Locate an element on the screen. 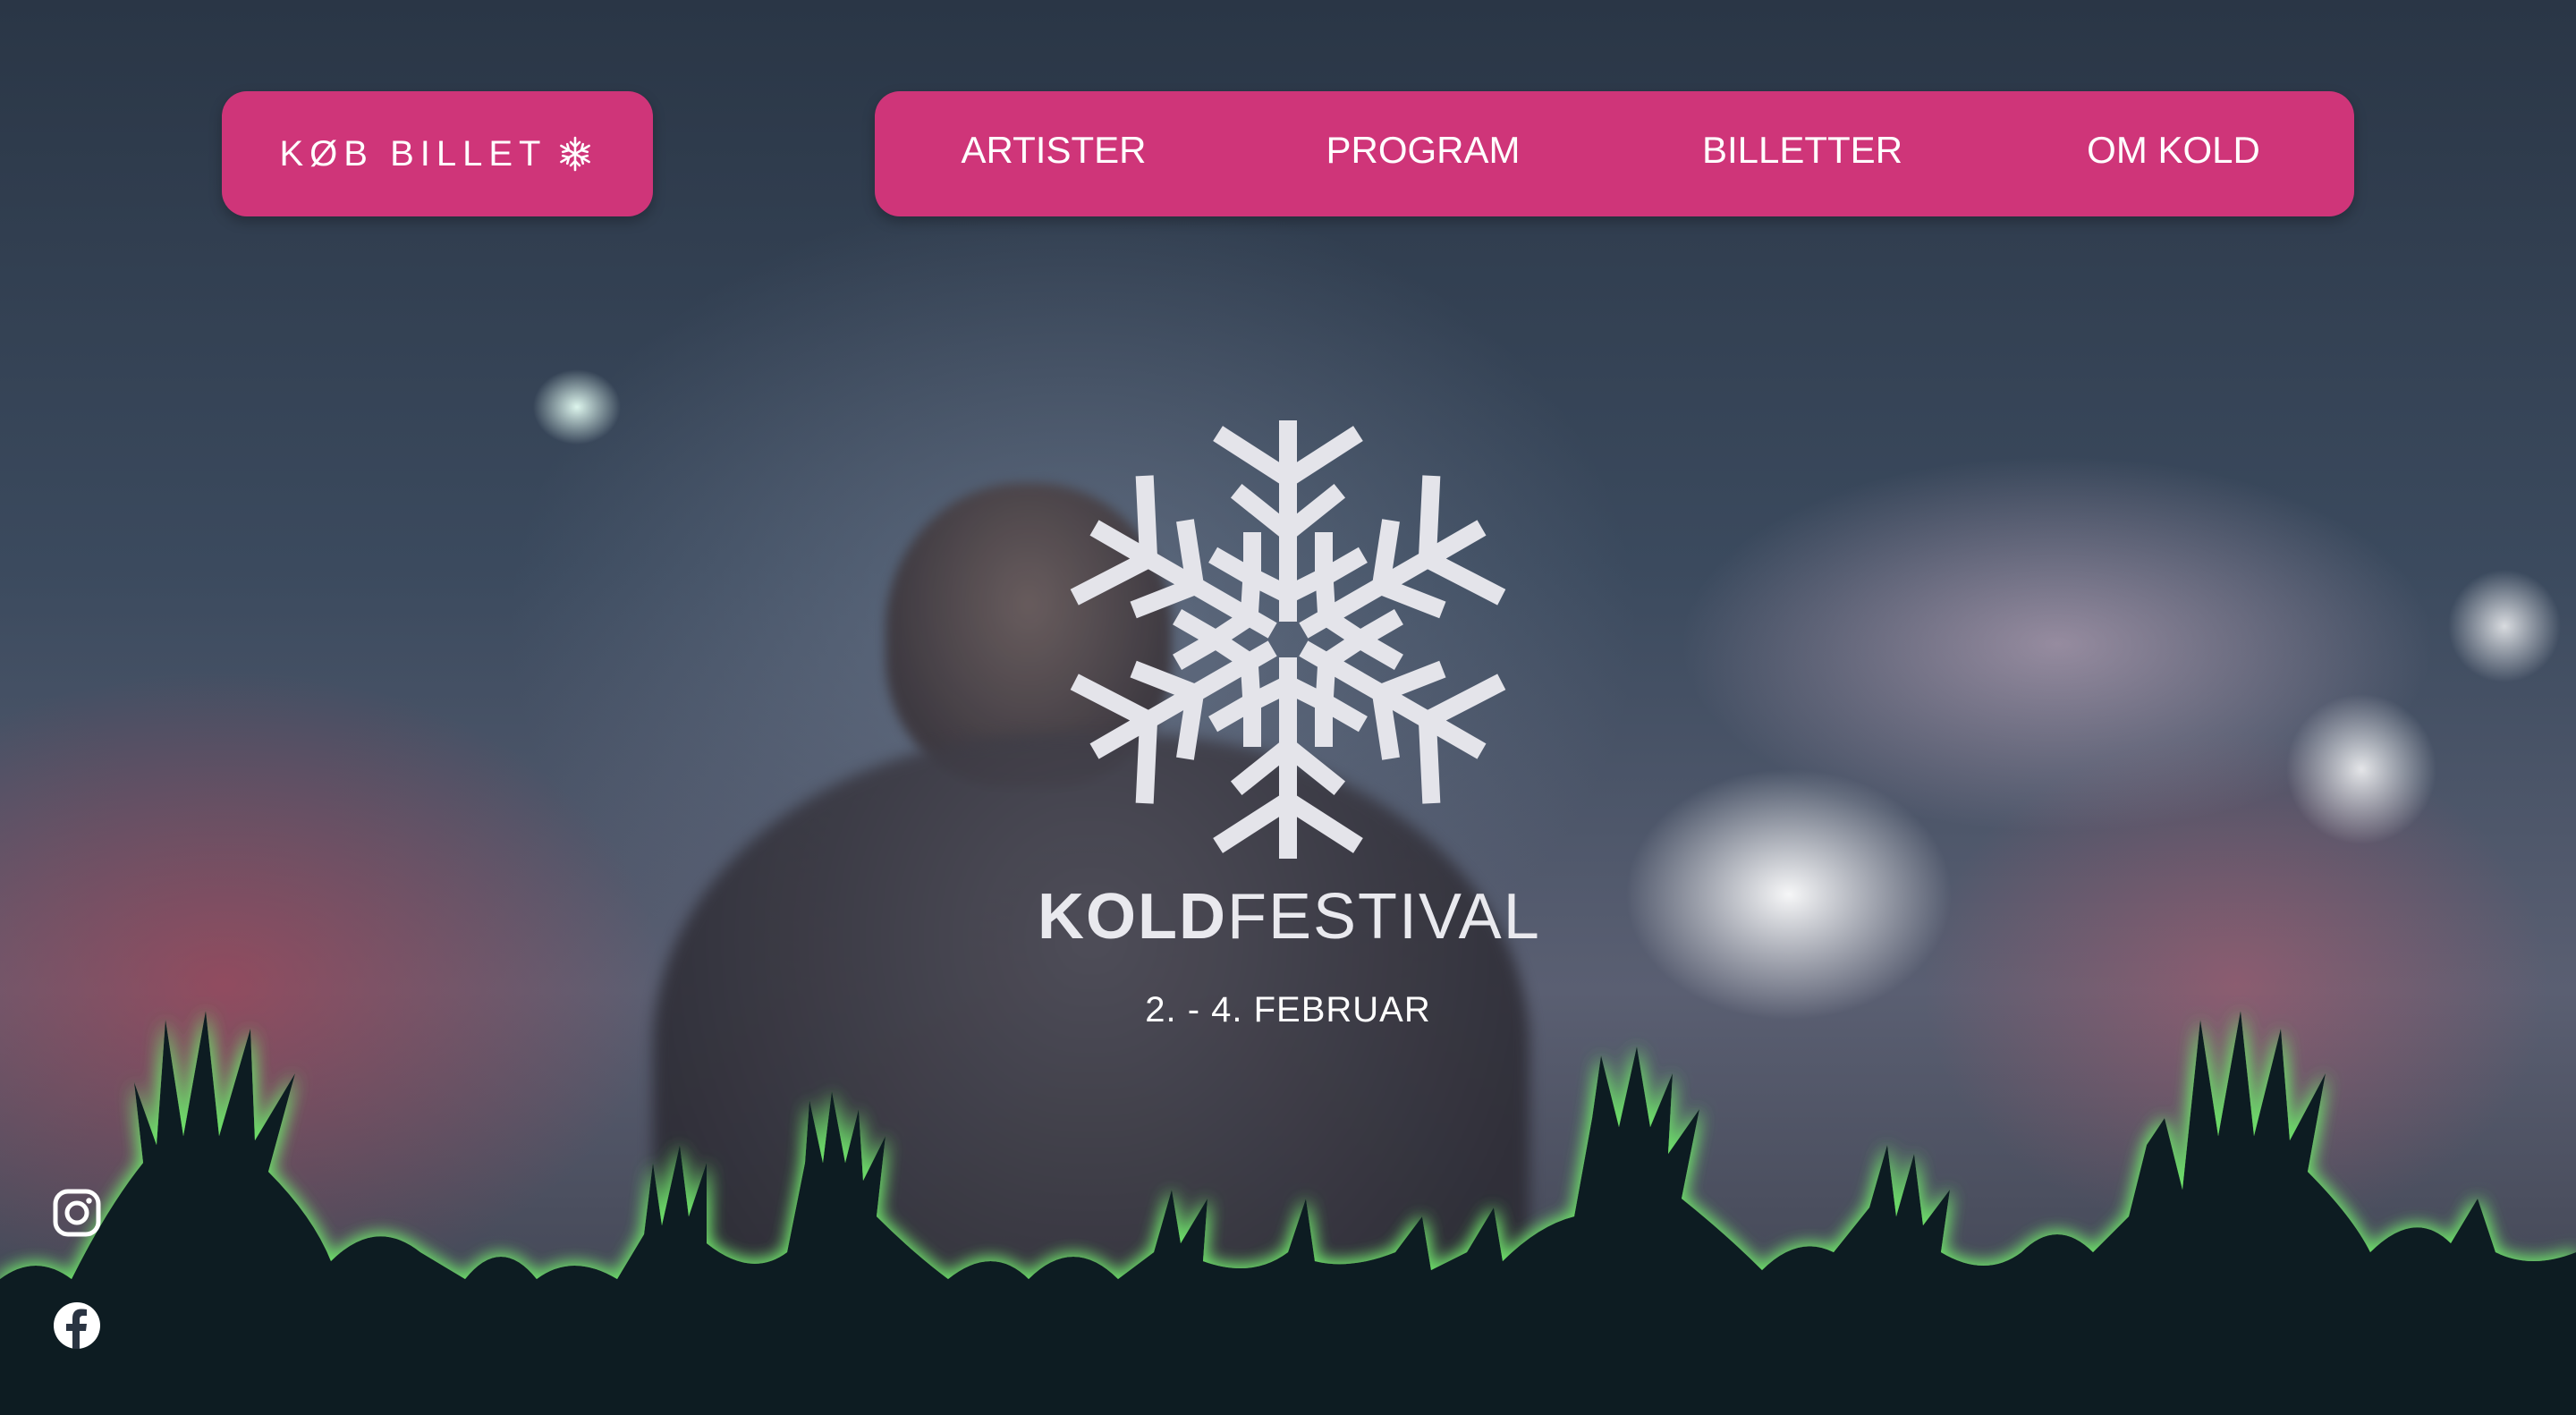 This screenshot has width=2576, height=1415. nav-item-program: PROGRAM is located at coordinates (1423, 150).